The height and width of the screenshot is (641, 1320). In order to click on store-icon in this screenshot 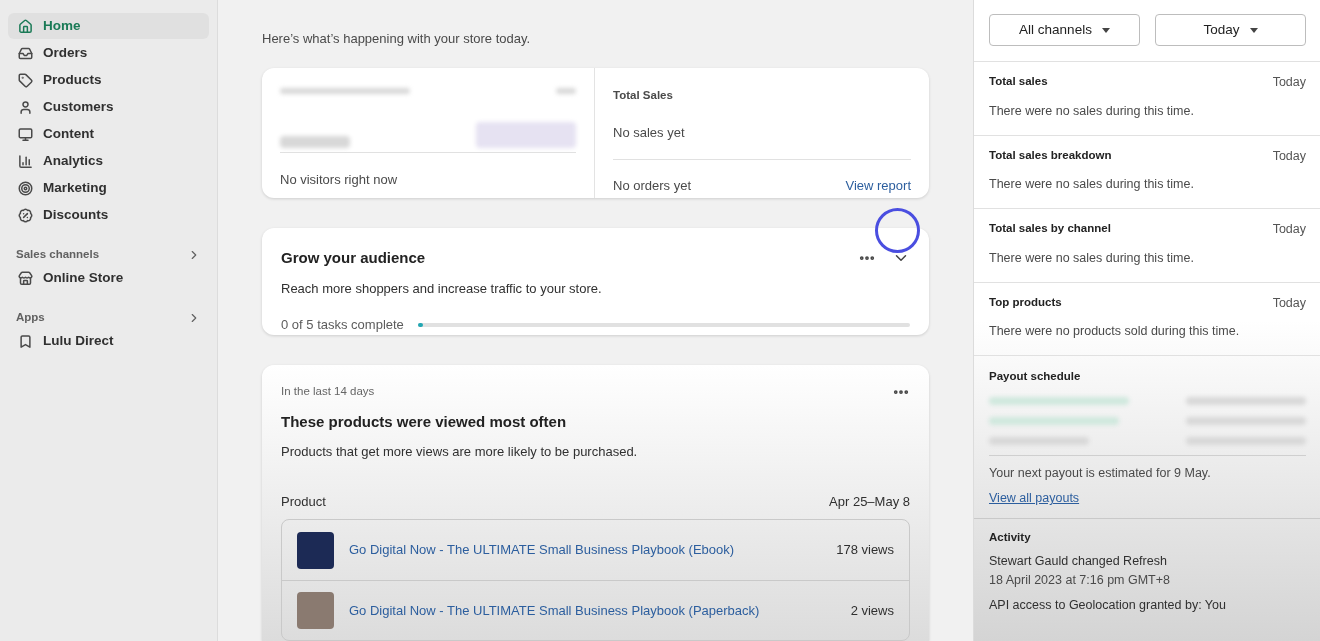, I will do `click(25, 278)`.